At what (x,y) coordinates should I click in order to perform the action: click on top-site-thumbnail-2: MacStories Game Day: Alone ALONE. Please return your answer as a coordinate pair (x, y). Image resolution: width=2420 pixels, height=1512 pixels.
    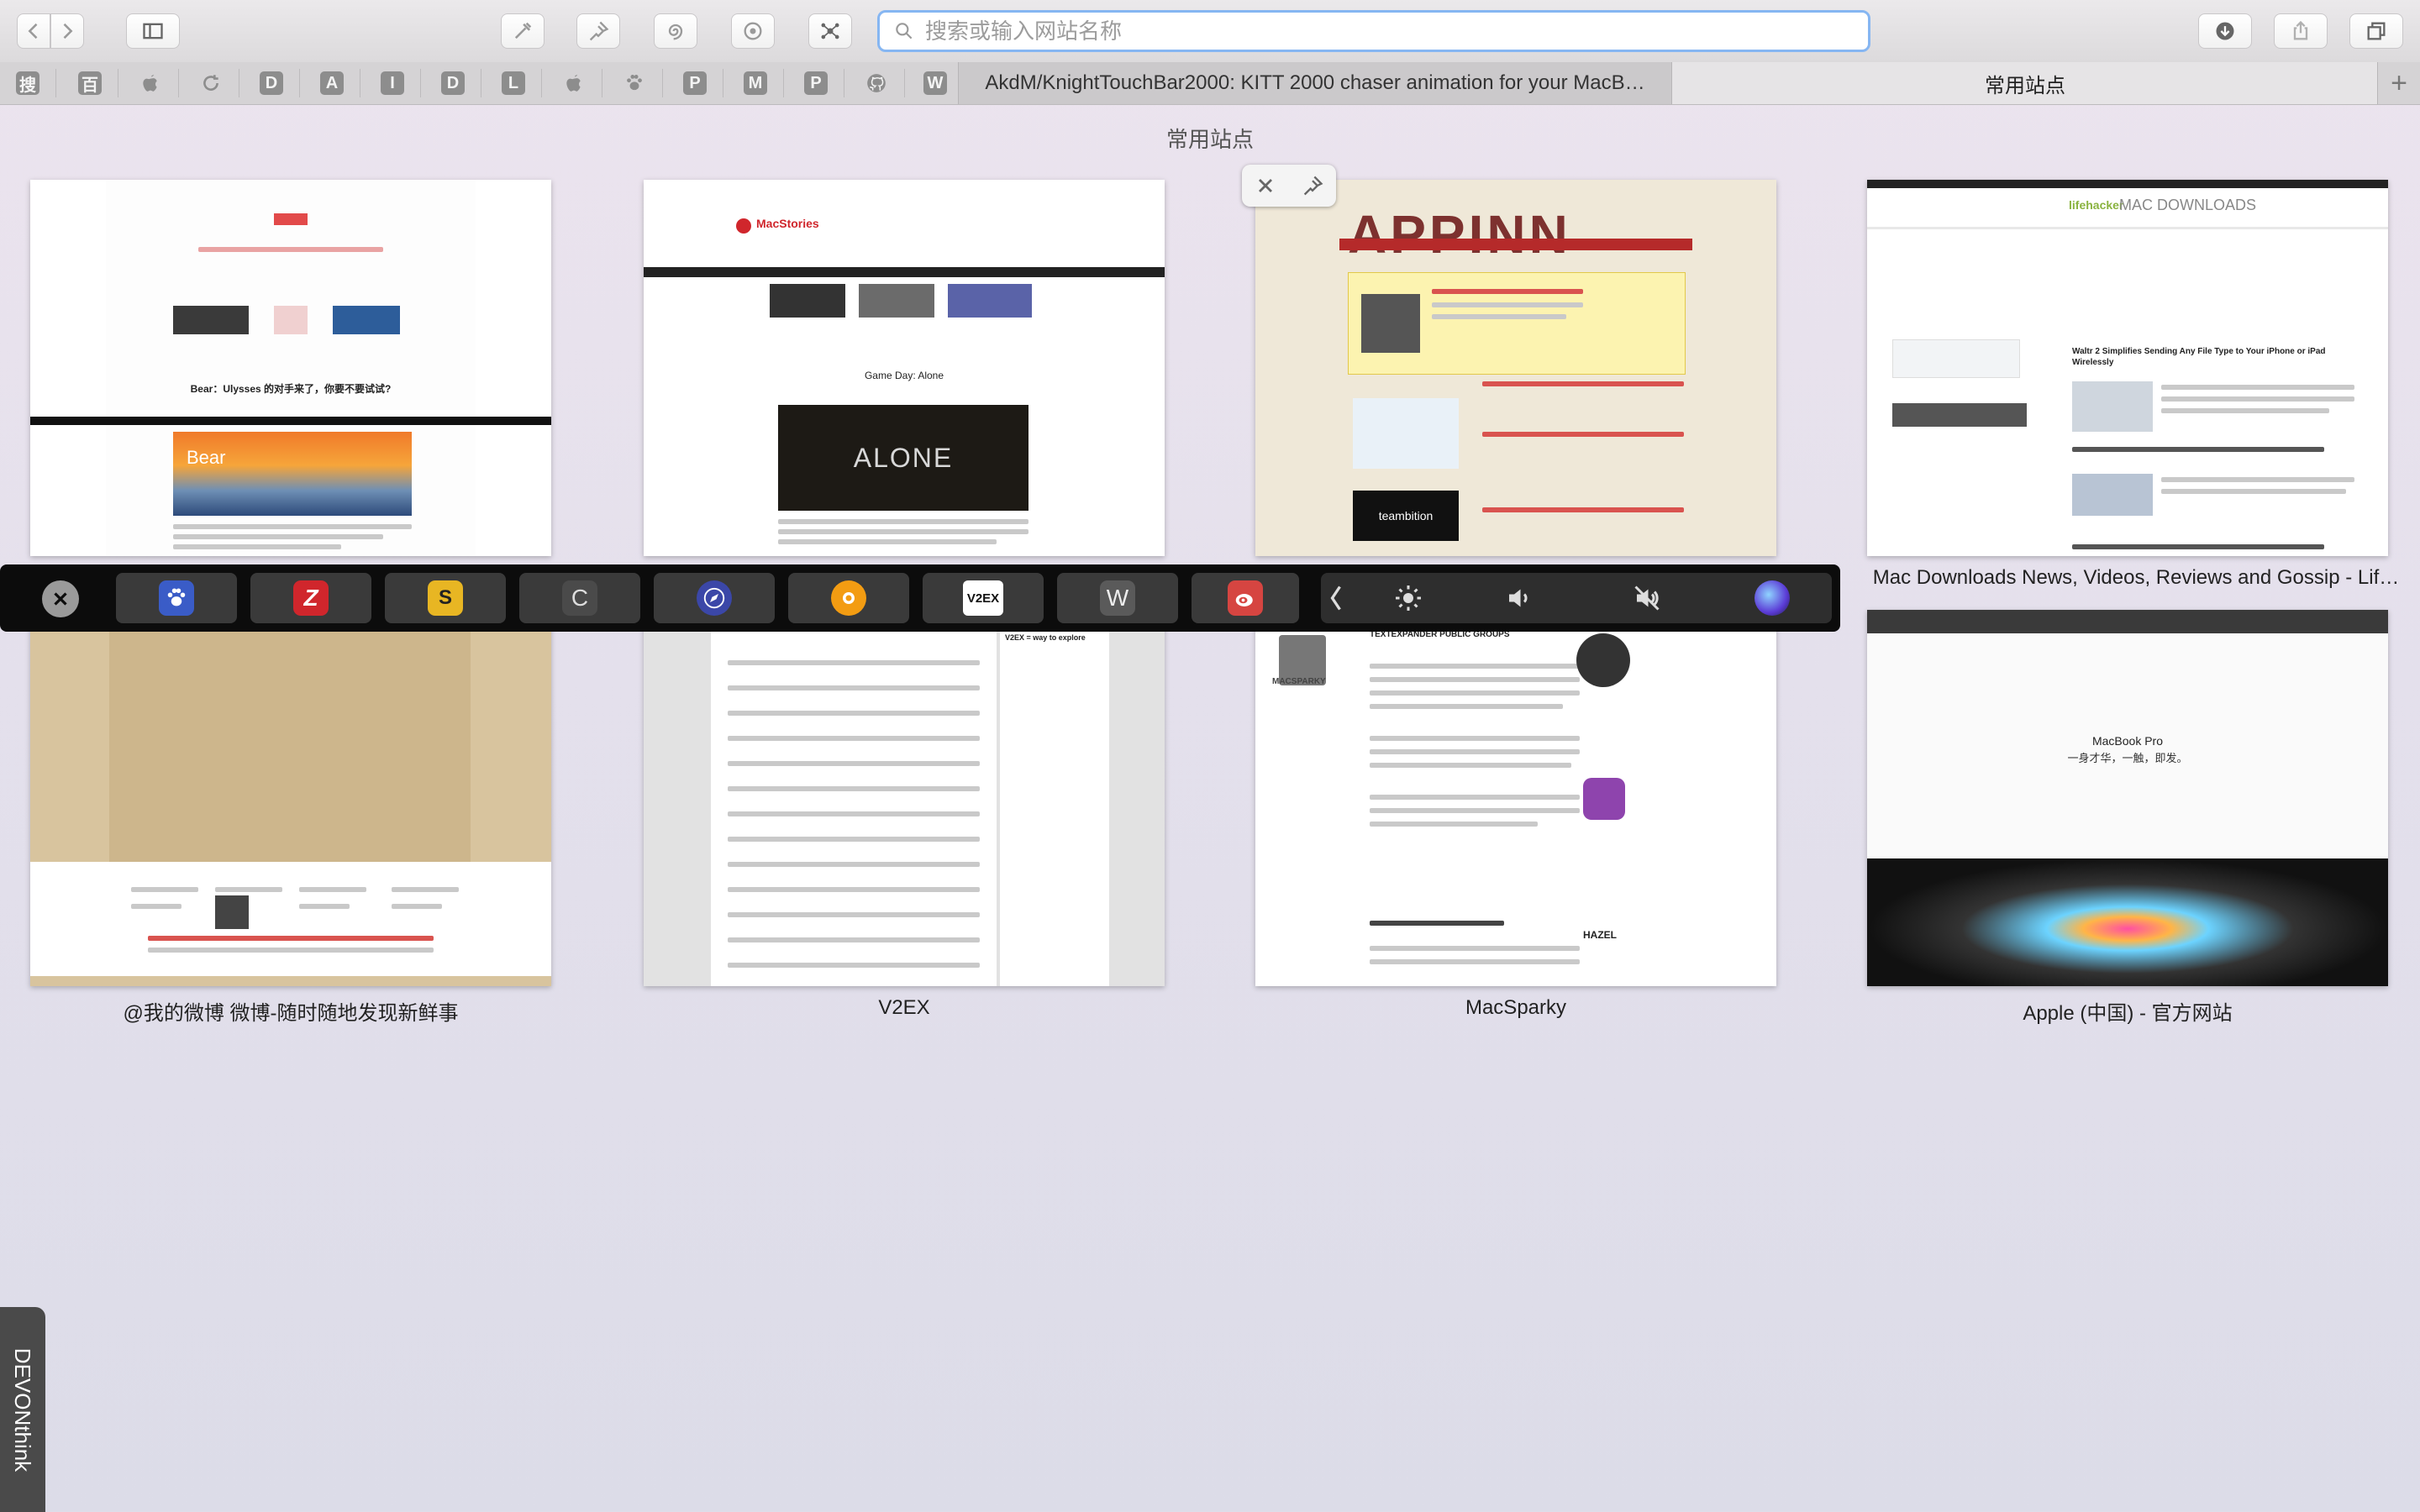
    Looking at the image, I should click on (904, 368).